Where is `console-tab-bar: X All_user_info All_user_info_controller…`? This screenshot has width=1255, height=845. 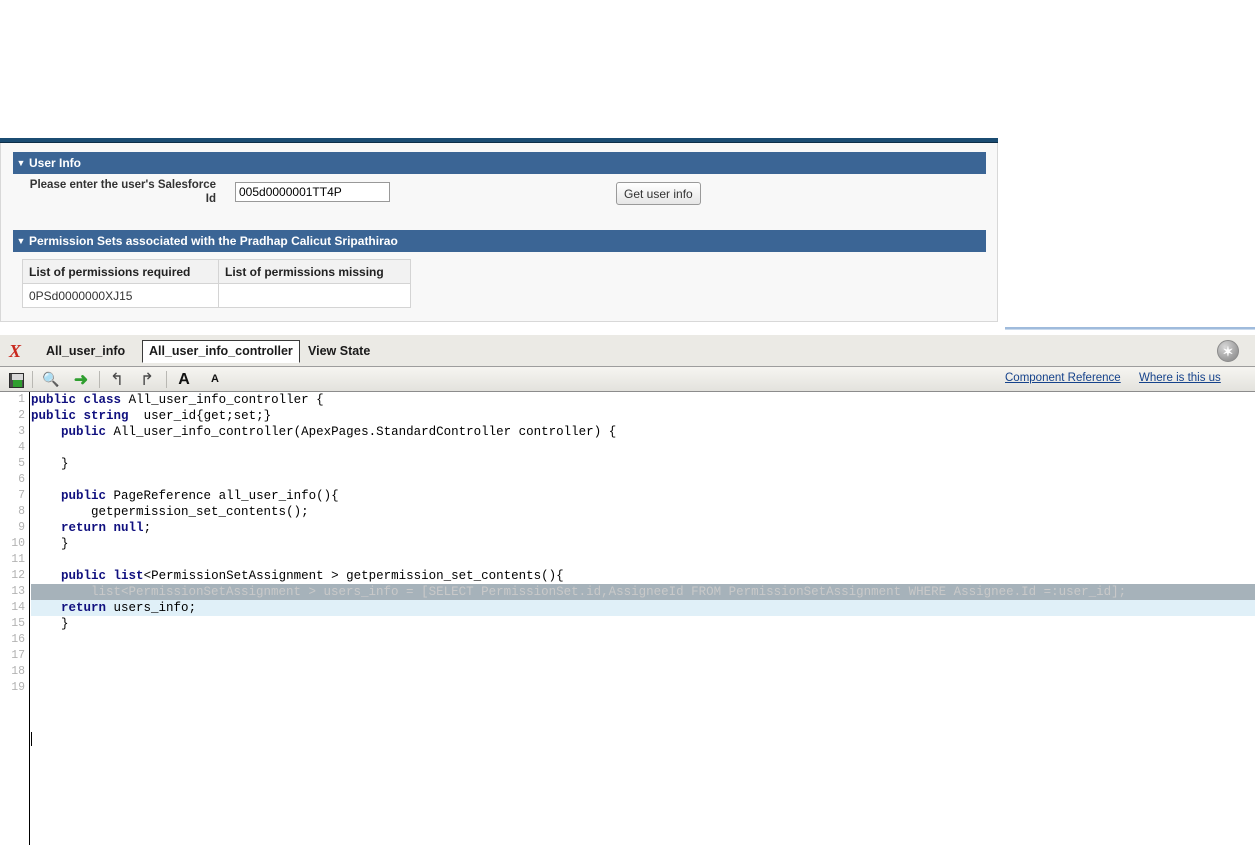 console-tab-bar: X All_user_info All_user_info_controller… is located at coordinates (627, 351).